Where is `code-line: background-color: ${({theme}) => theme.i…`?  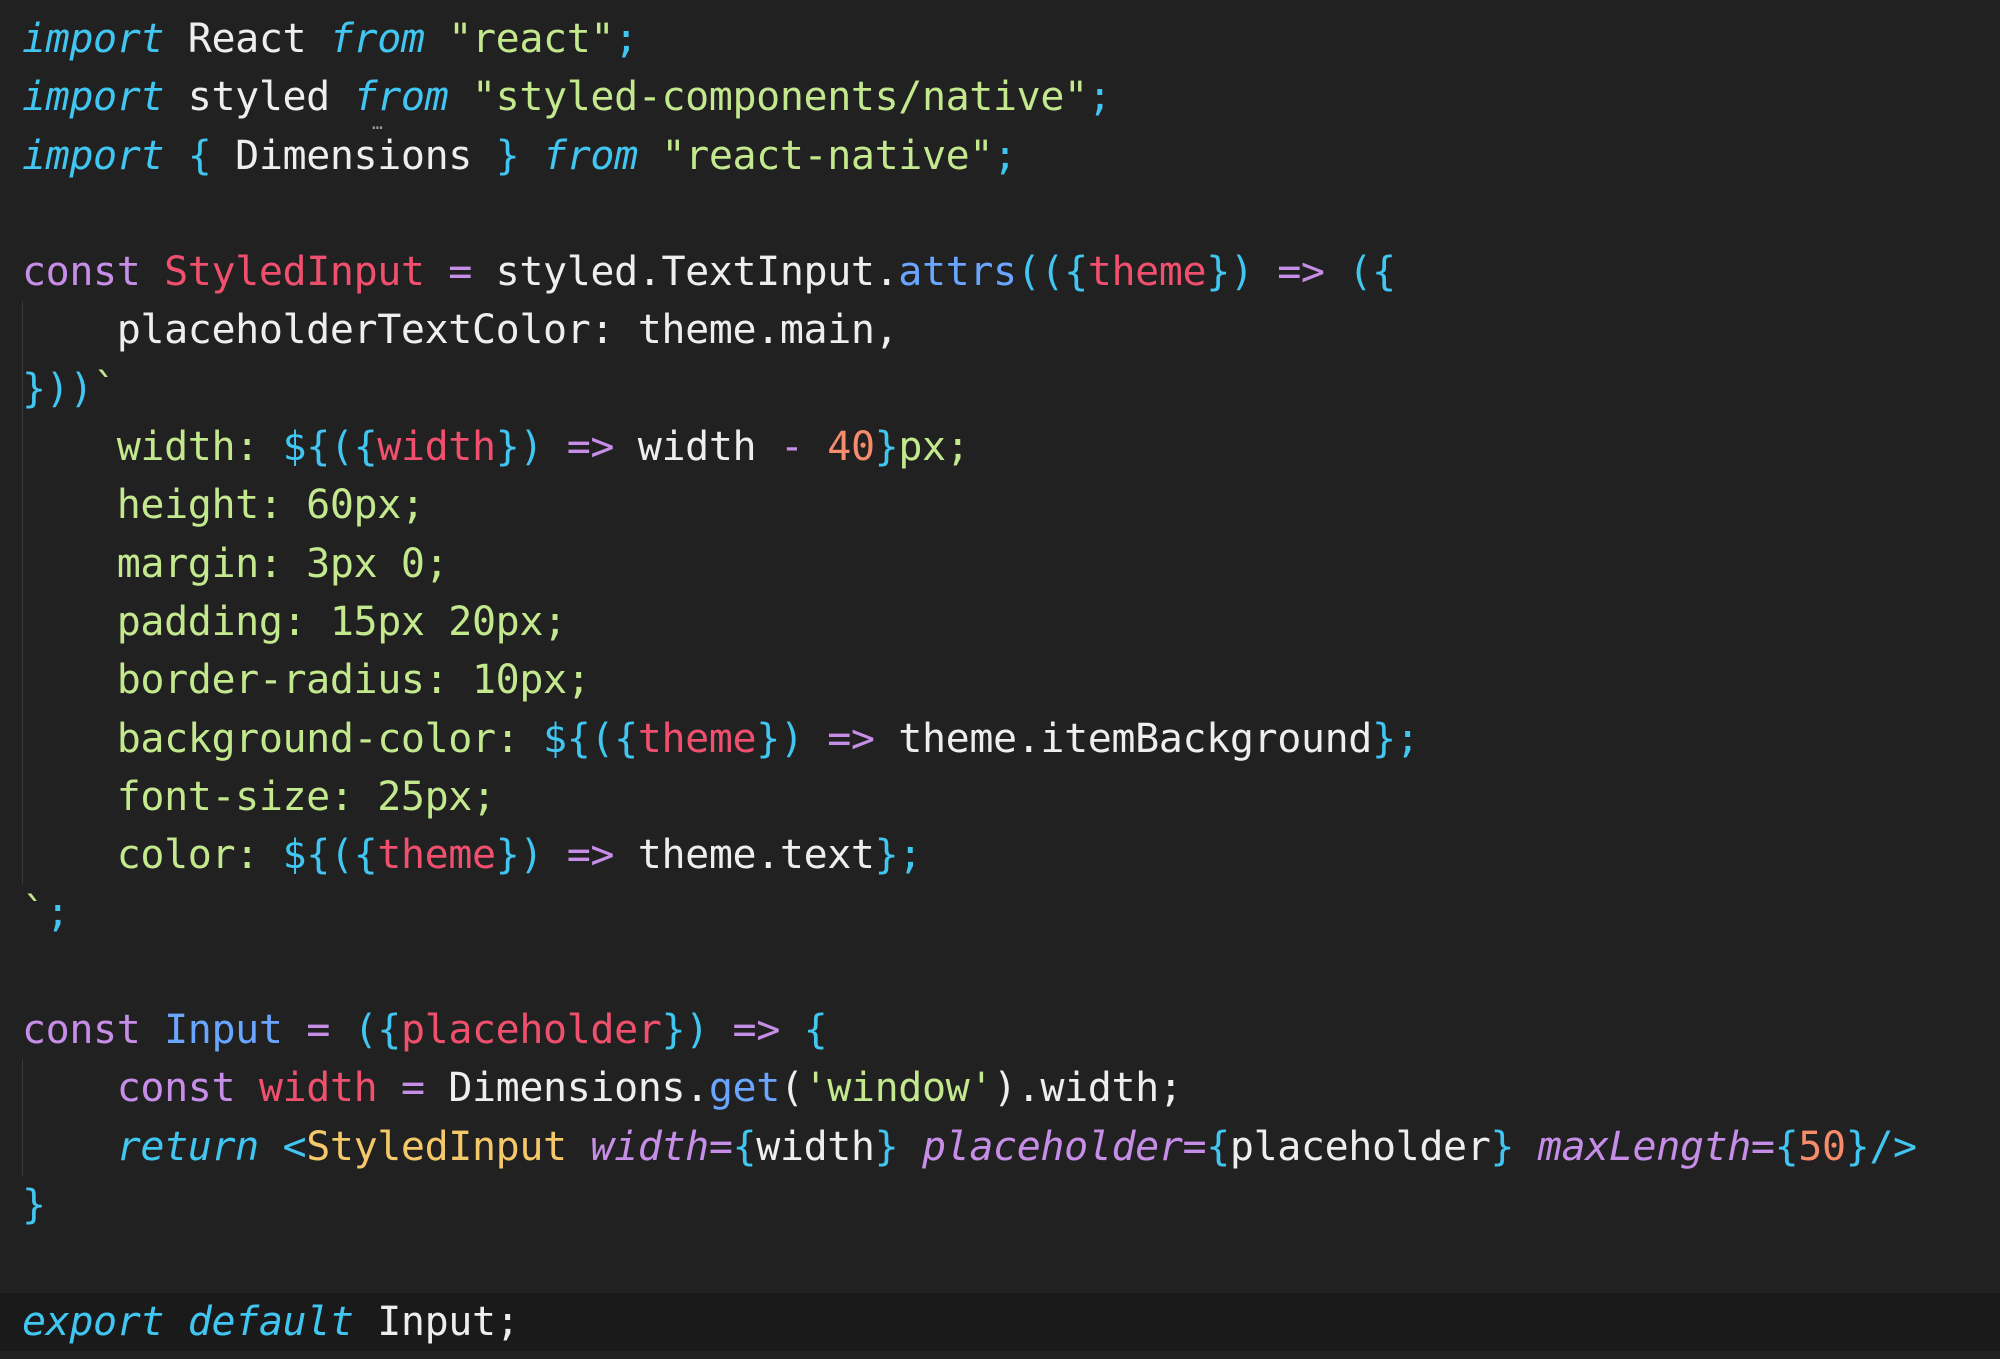
code-line: background-color: ${({theme}) => theme.i… is located at coordinates (1000, 738).